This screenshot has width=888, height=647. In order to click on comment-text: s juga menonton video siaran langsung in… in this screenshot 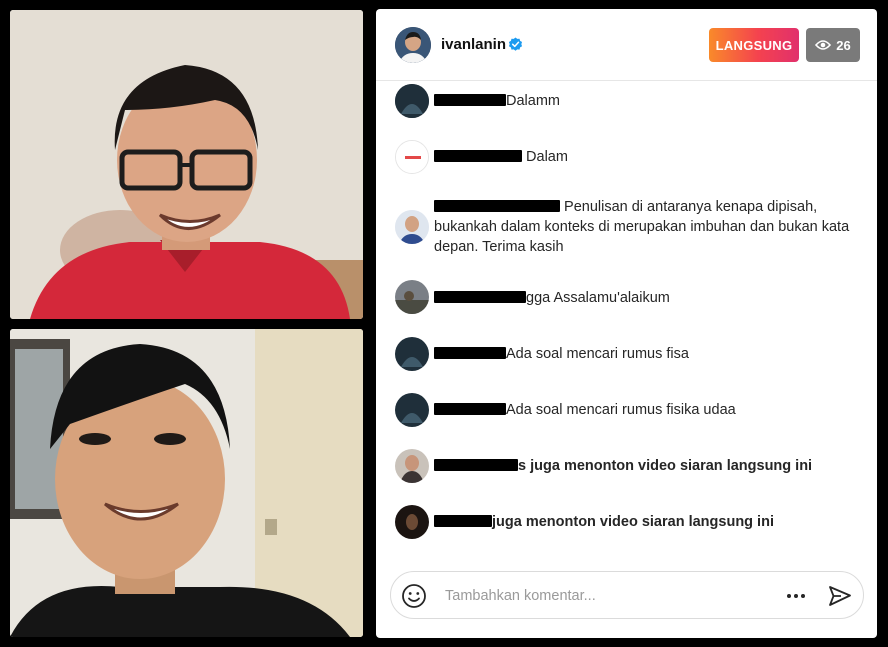, I will do `click(649, 466)`.